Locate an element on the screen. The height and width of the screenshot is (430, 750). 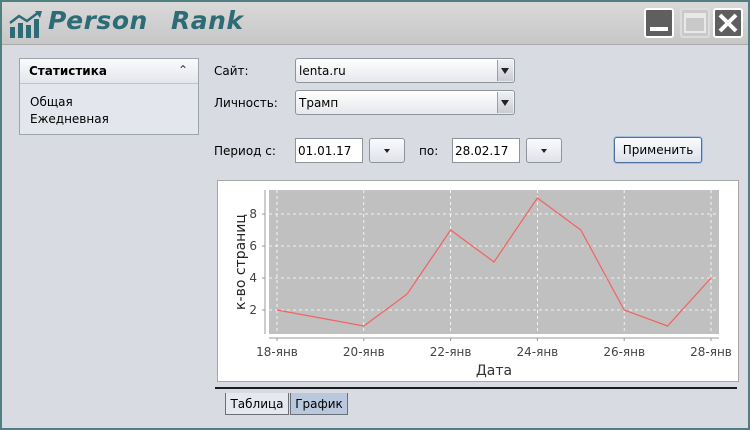
date-from-field: 01.01.17 is located at coordinates (329, 150).